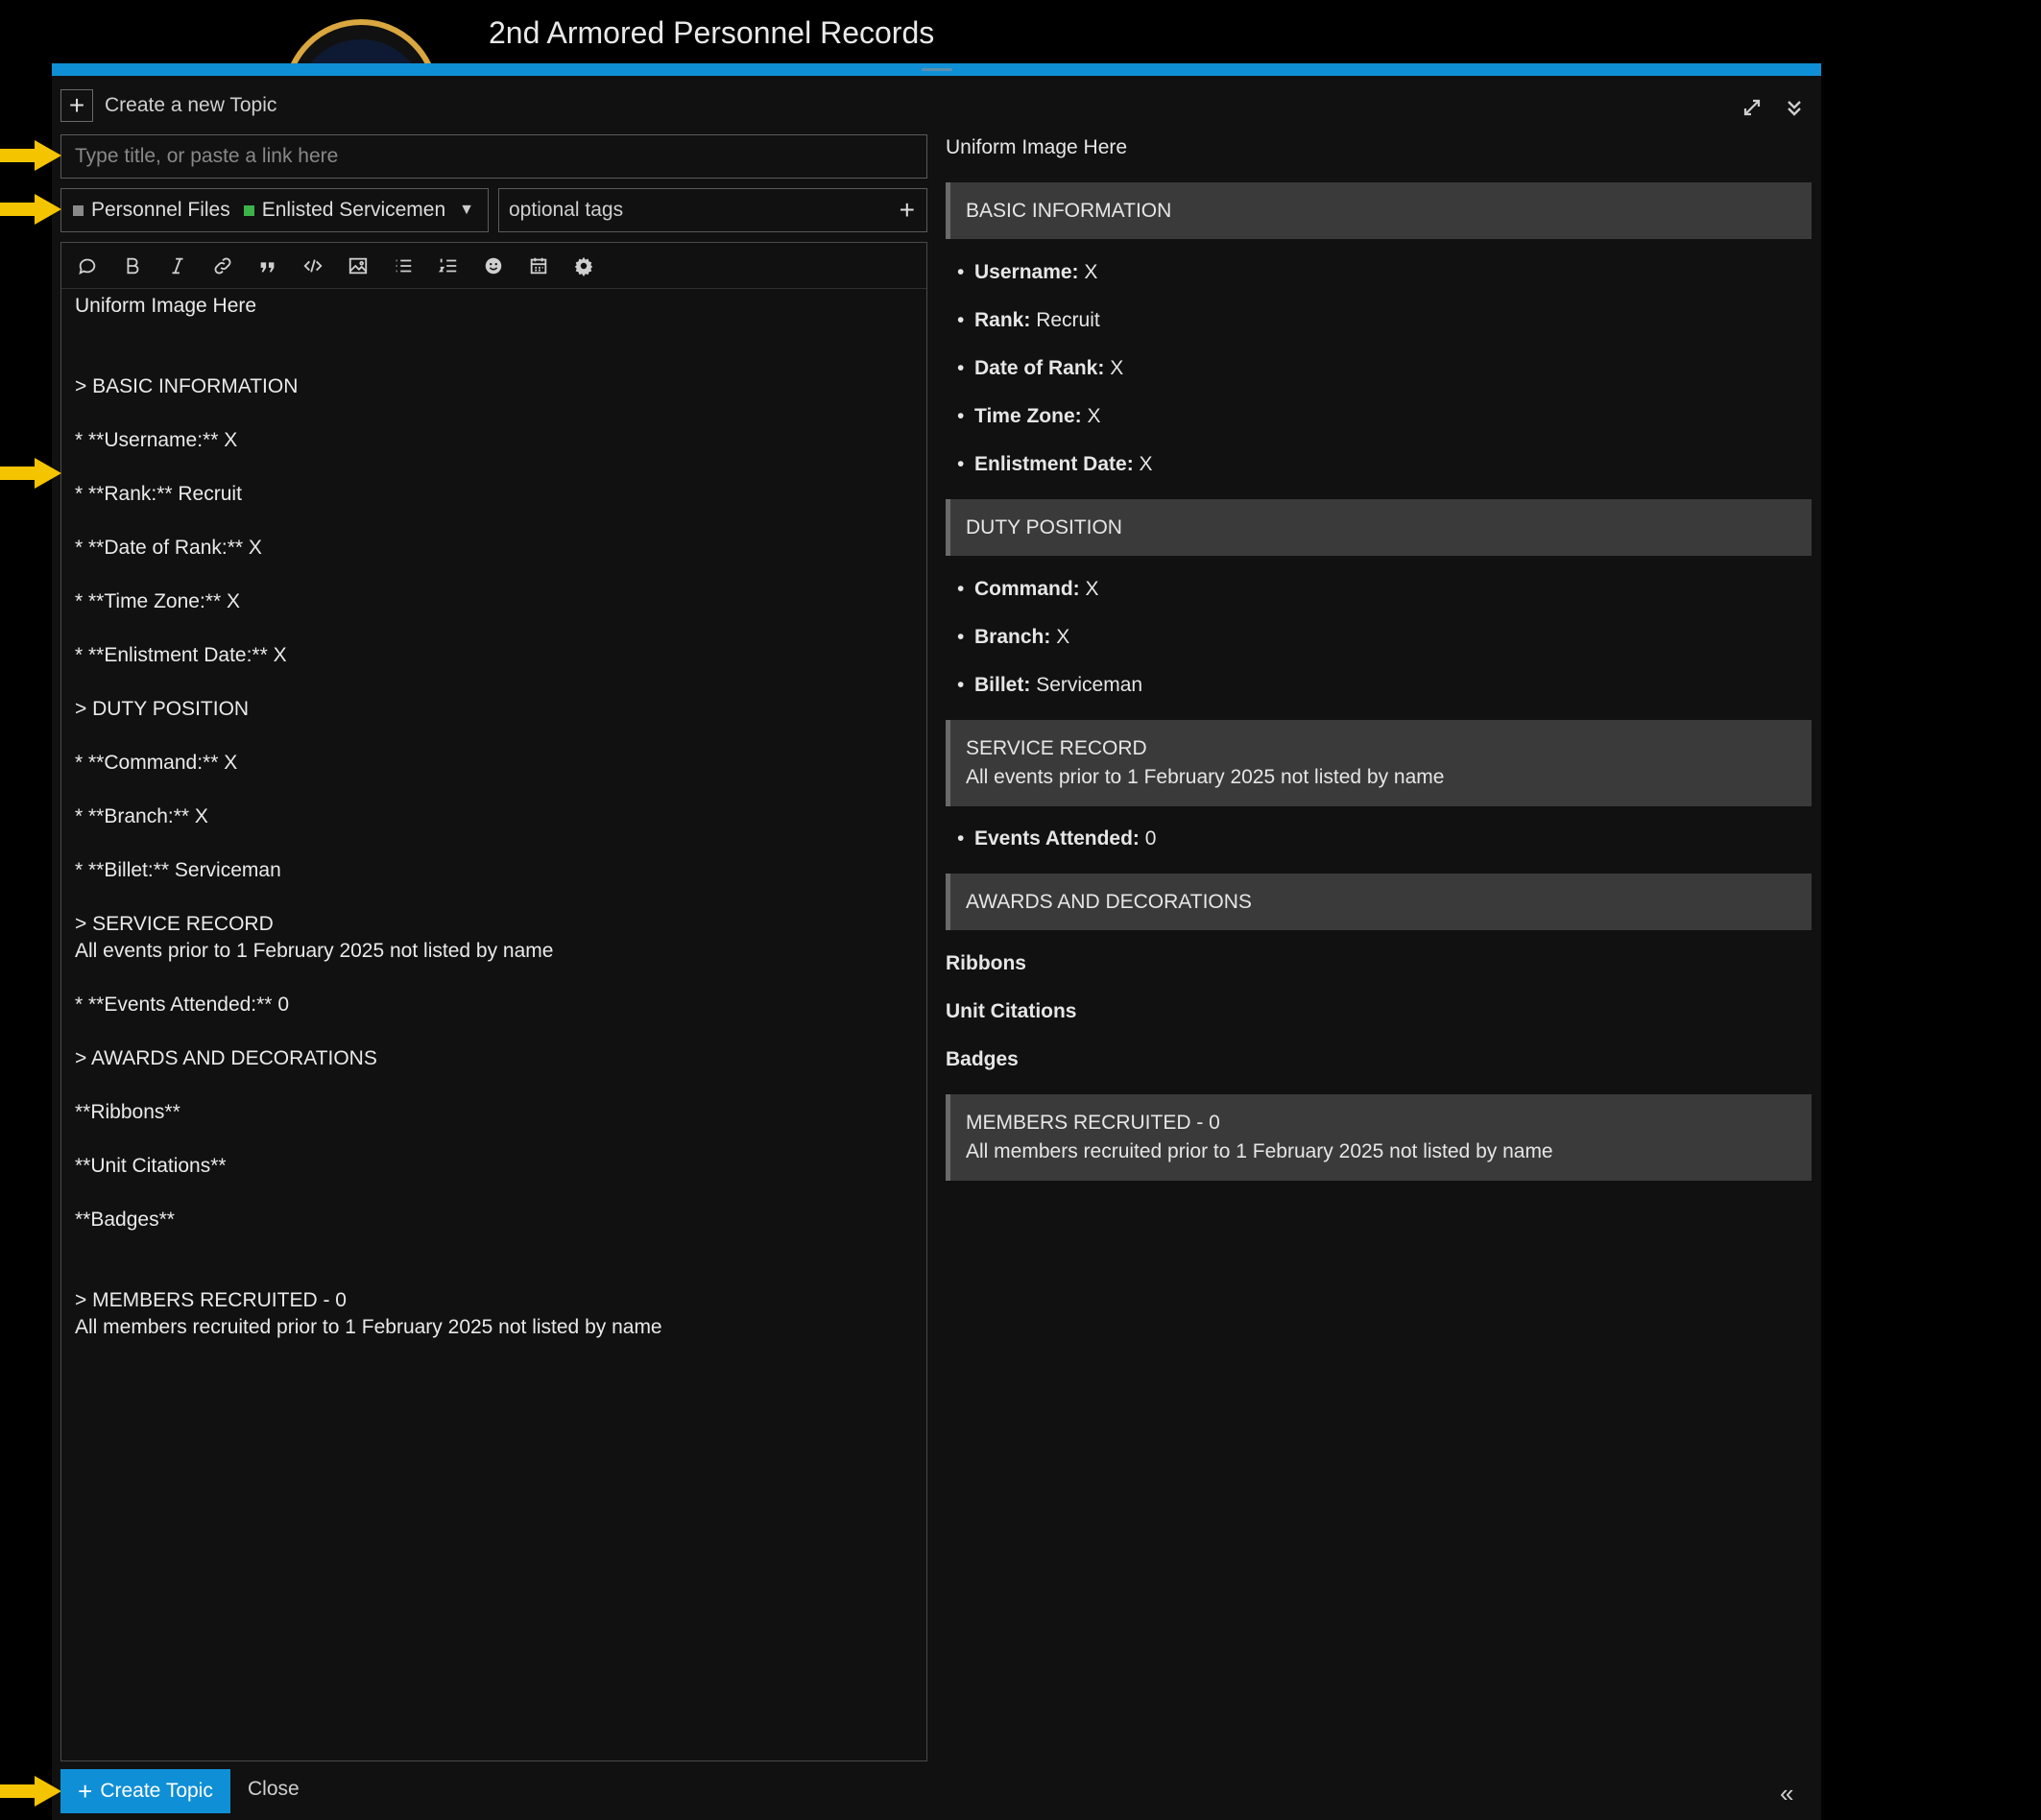 This screenshot has height=1820, width=2041. I want to click on image-icon, so click(358, 266).